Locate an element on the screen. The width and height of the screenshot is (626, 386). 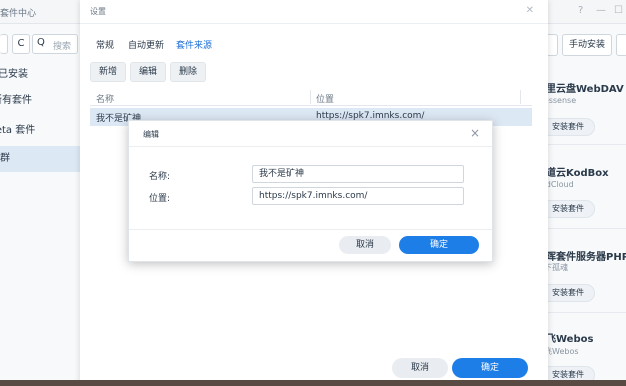
help-icon: ? is located at coordinates (580, 10).